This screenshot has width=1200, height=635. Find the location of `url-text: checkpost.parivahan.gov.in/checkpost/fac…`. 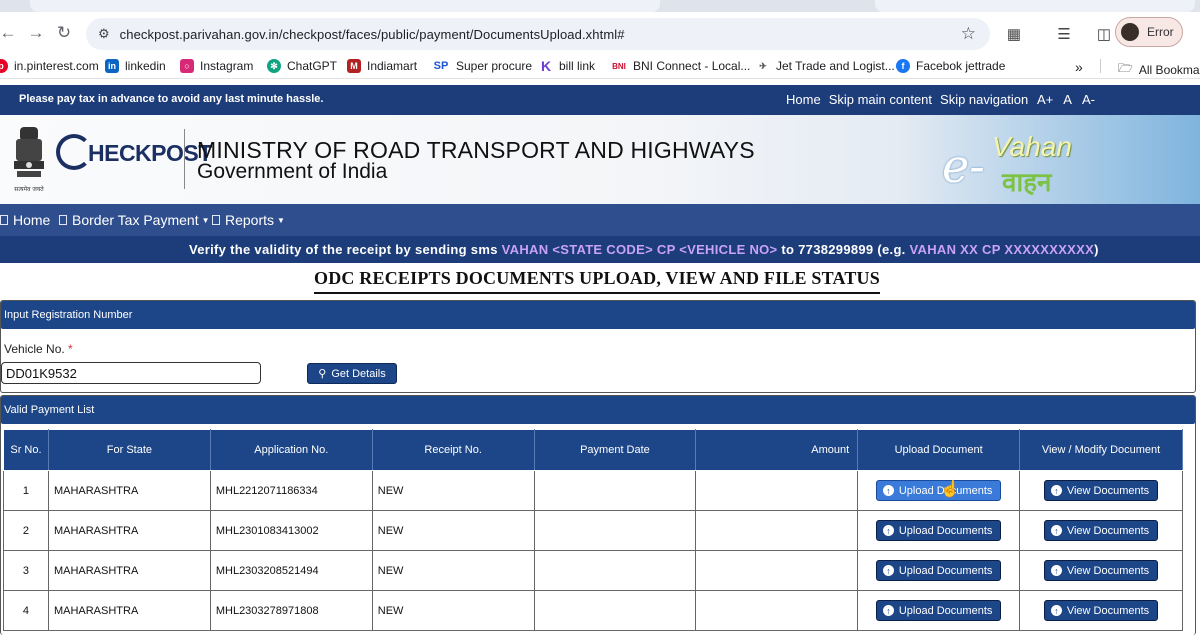

url-text: checkpost.parivahan.gov.in/checkpost/fac… is located at coordinates (372, 34).